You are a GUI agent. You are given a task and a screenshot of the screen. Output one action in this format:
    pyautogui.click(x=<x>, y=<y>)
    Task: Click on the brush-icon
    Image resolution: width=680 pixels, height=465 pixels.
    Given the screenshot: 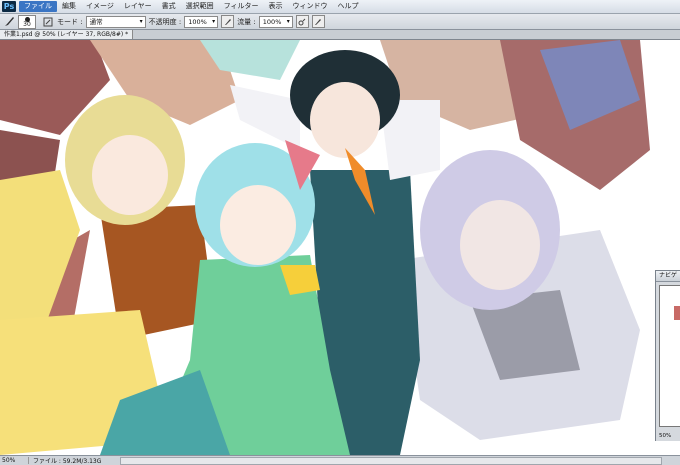 What is the action you would take?
    pyautogui.click(x=9, y=21)
    